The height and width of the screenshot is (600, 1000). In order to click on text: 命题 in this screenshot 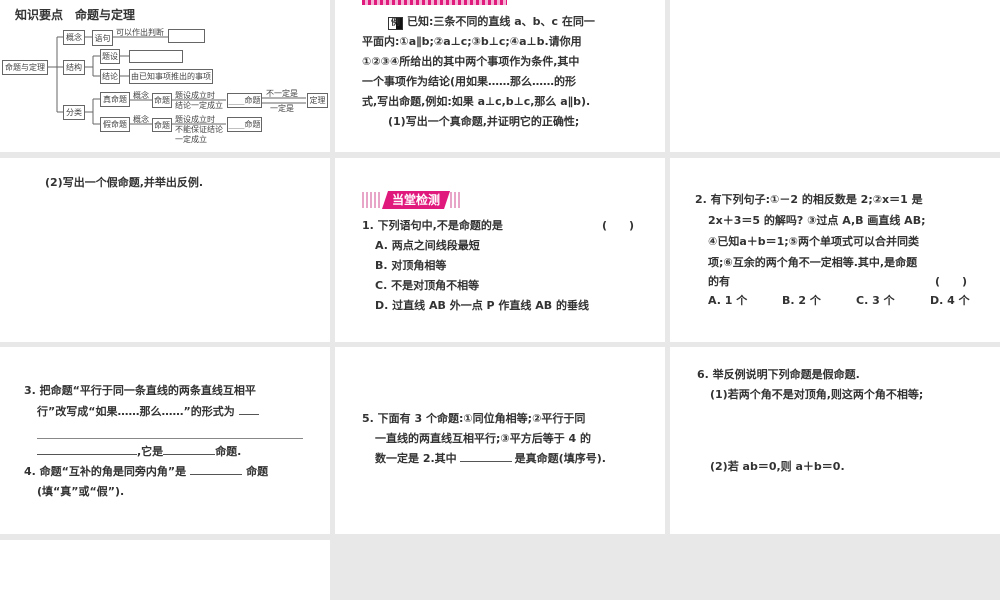, I will do `click(257, 471)`.